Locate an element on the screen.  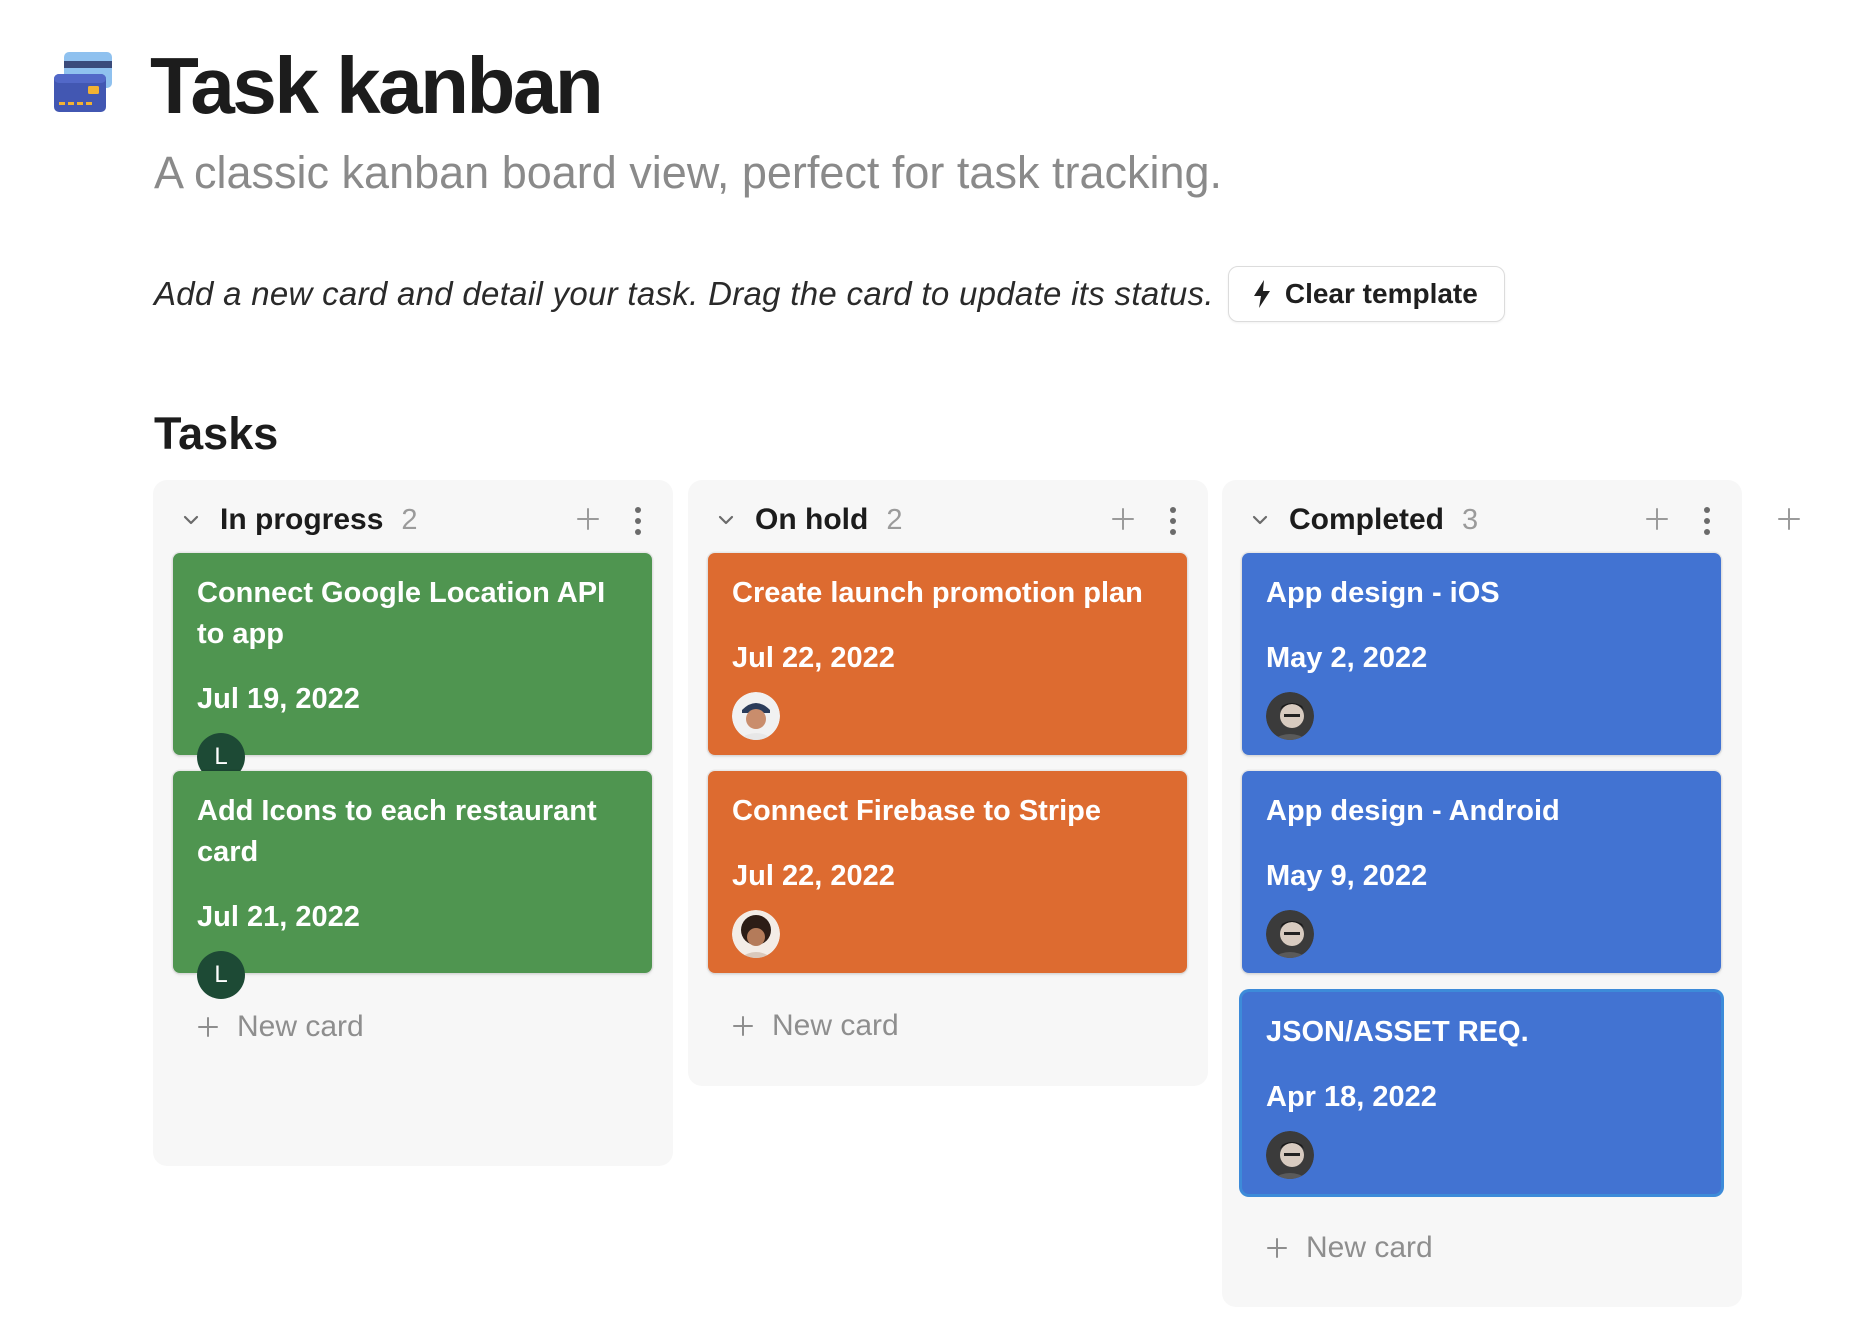
card-title: Create launch promotion plan is located at coordinates (937, 593).